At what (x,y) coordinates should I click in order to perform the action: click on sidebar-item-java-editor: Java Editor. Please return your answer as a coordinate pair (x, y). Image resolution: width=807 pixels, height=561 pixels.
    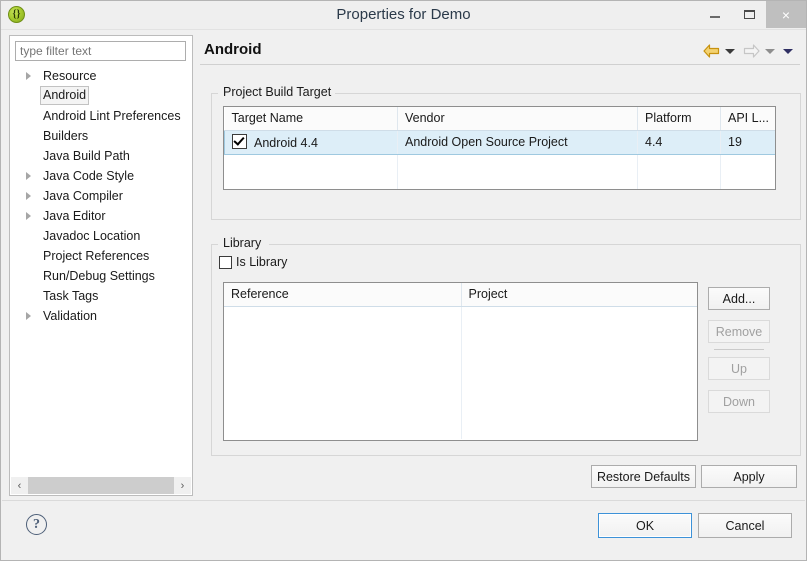
    Looking at the image, I should click on (101, 216).